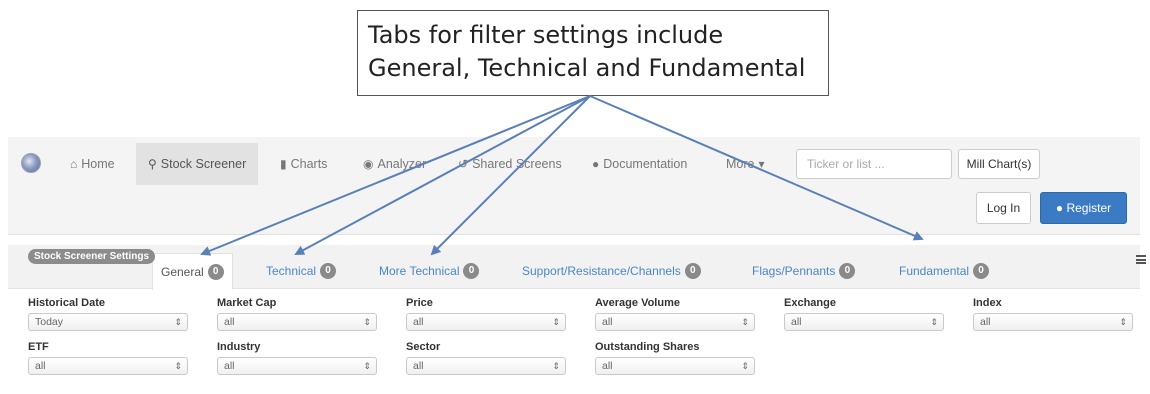 The image size is (1150, 394). I want to click on tab-general: General 0, so click(192, 271).